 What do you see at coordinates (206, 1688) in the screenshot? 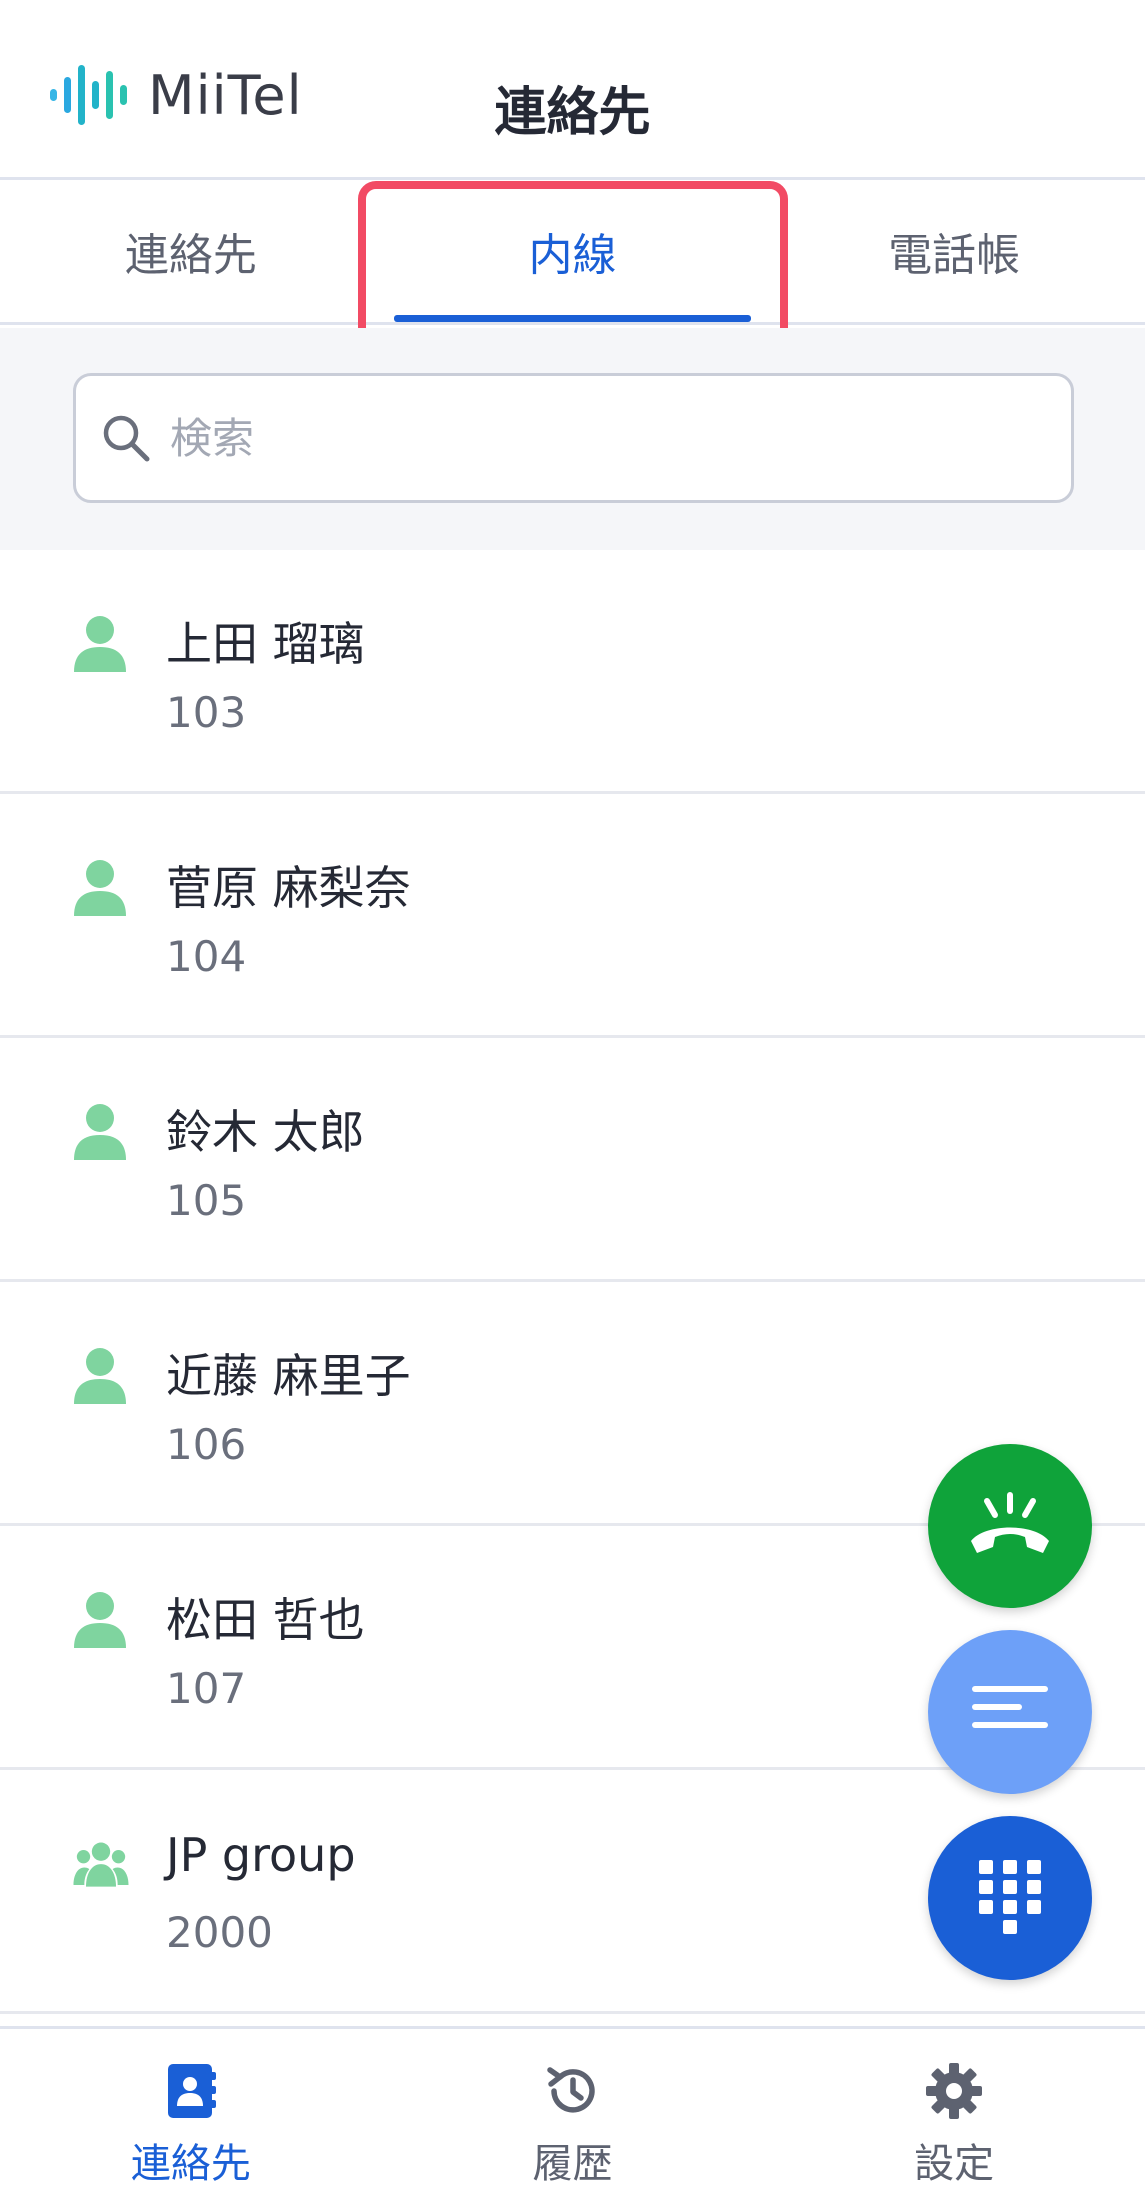
I see `extension-number: 107` at bounding box center [206, 1688].